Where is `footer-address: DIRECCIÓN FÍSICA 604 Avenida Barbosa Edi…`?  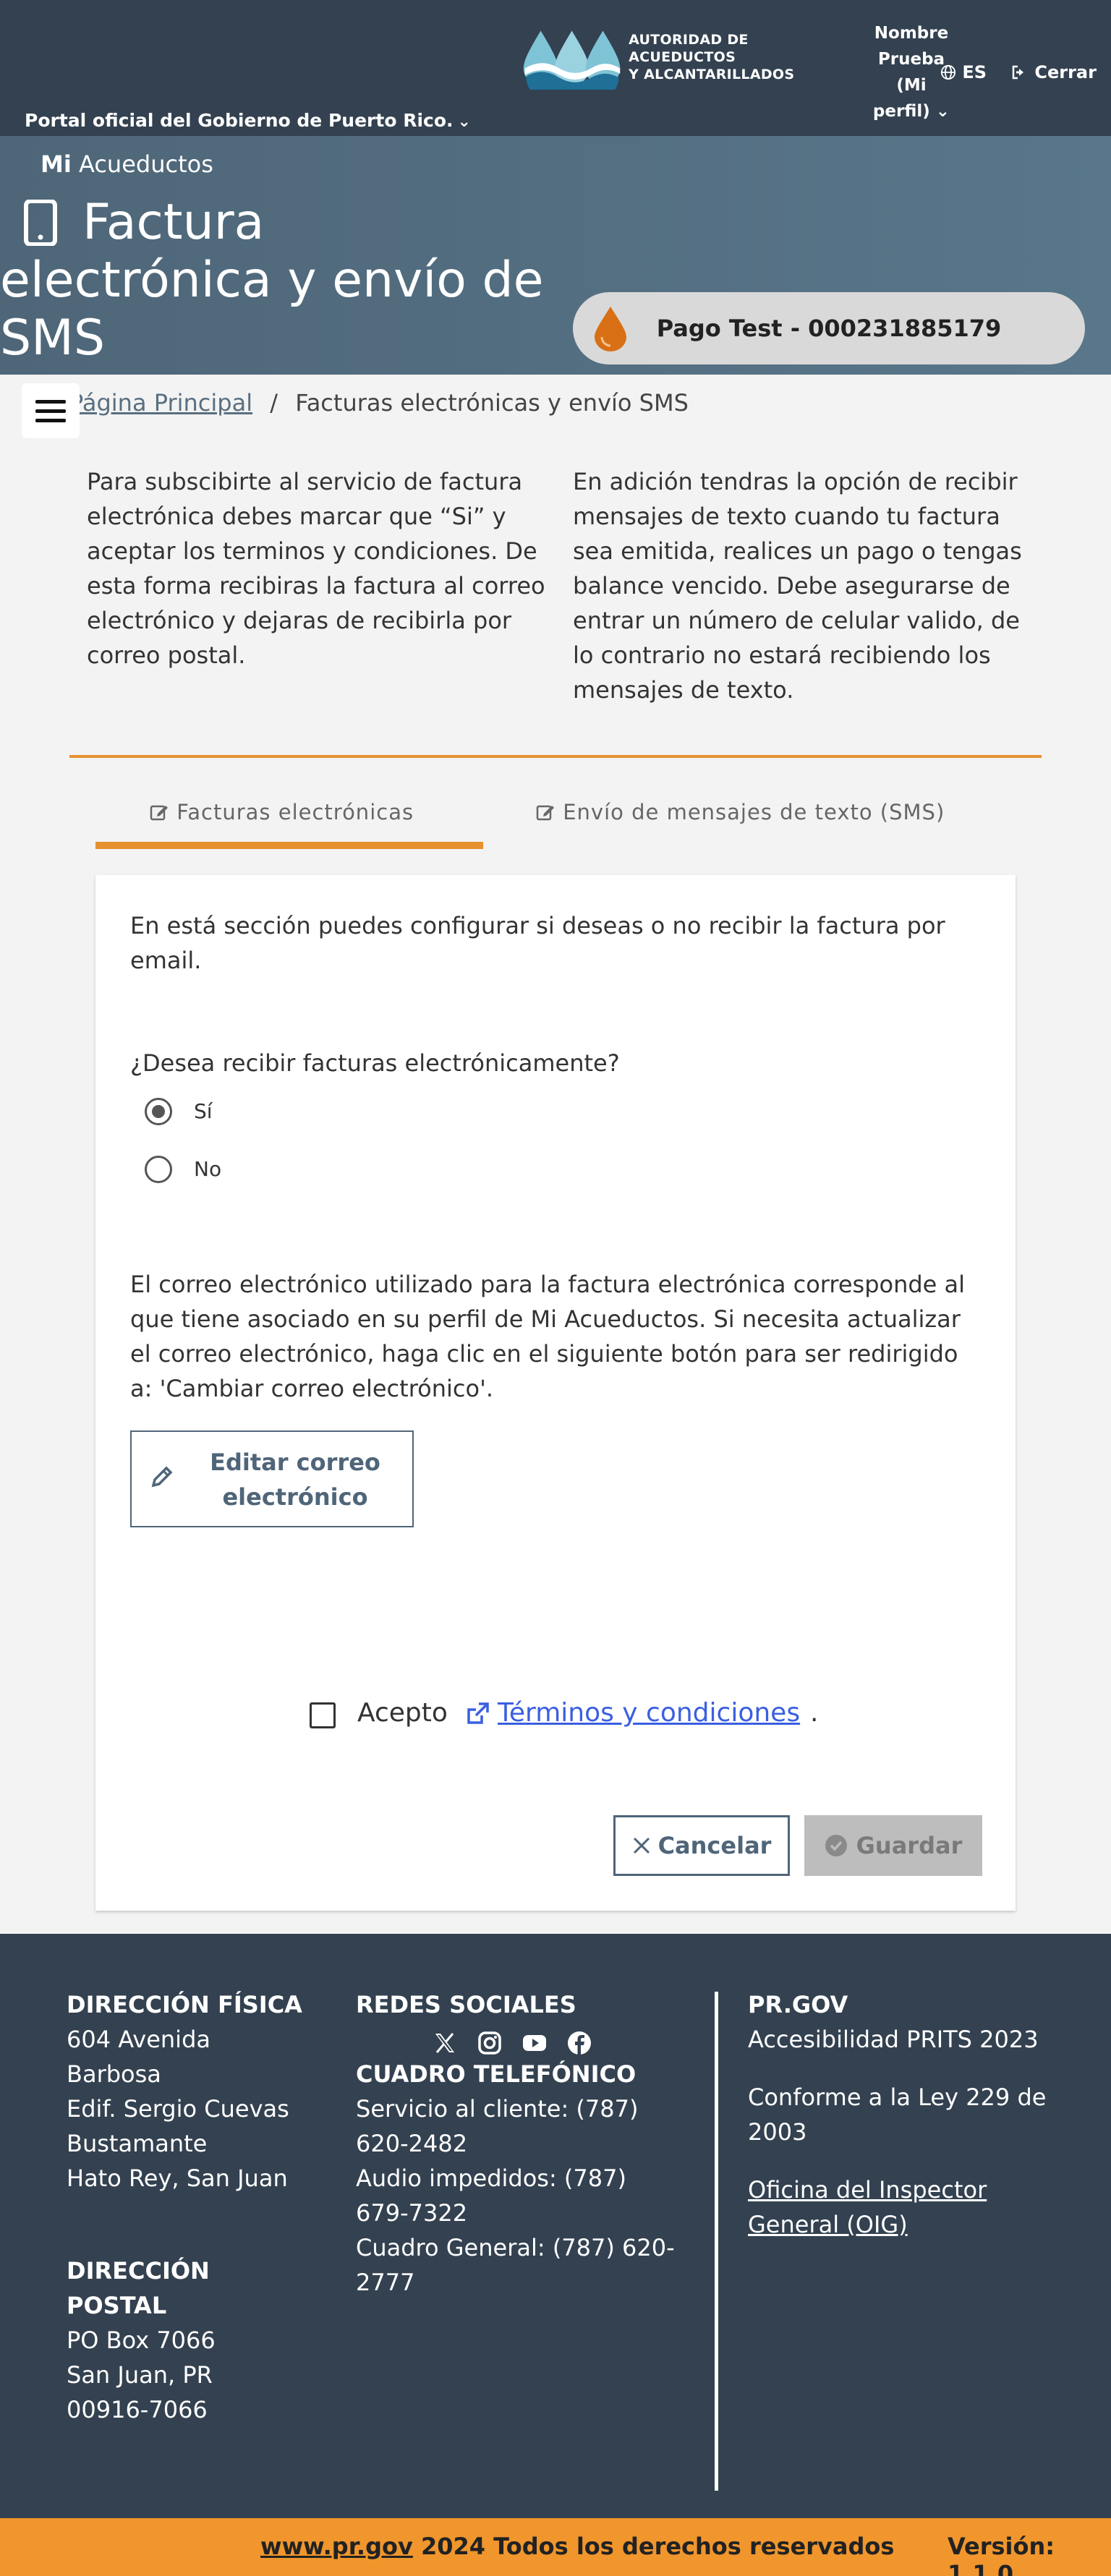 footer-address: DIRECCIÓN FÍSICA 604 Avenida Barbosa Edi… is located at coordinates (184, 2091).